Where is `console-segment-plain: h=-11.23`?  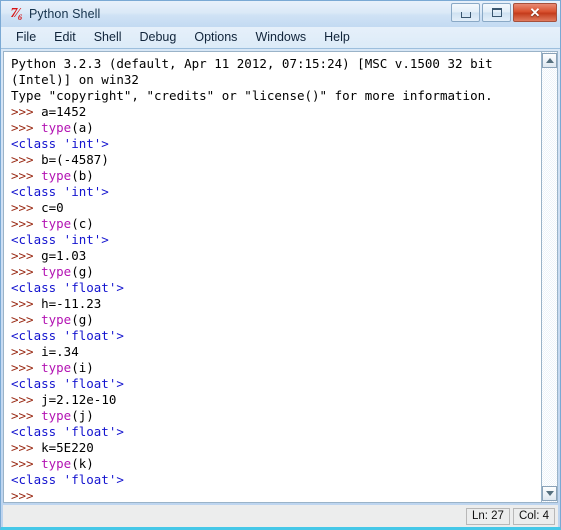
console-segment-plain: h=-11.23 is located at coordinates (71, 303).